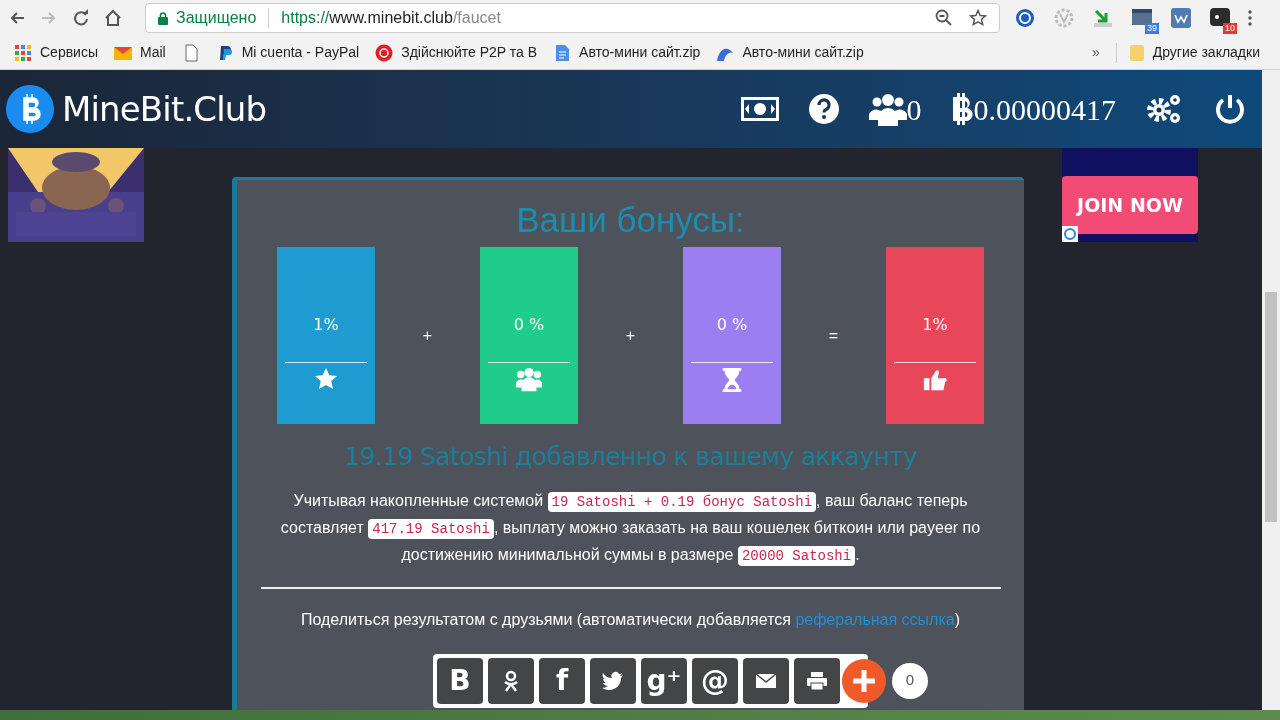 Image resolution: width=1280 pixels, height=720 pixels. What do you see at coordinates (1044, 109) in the screenshot?
I see `balance-amount: 0.00000417` at bounding box center [1044, 109].